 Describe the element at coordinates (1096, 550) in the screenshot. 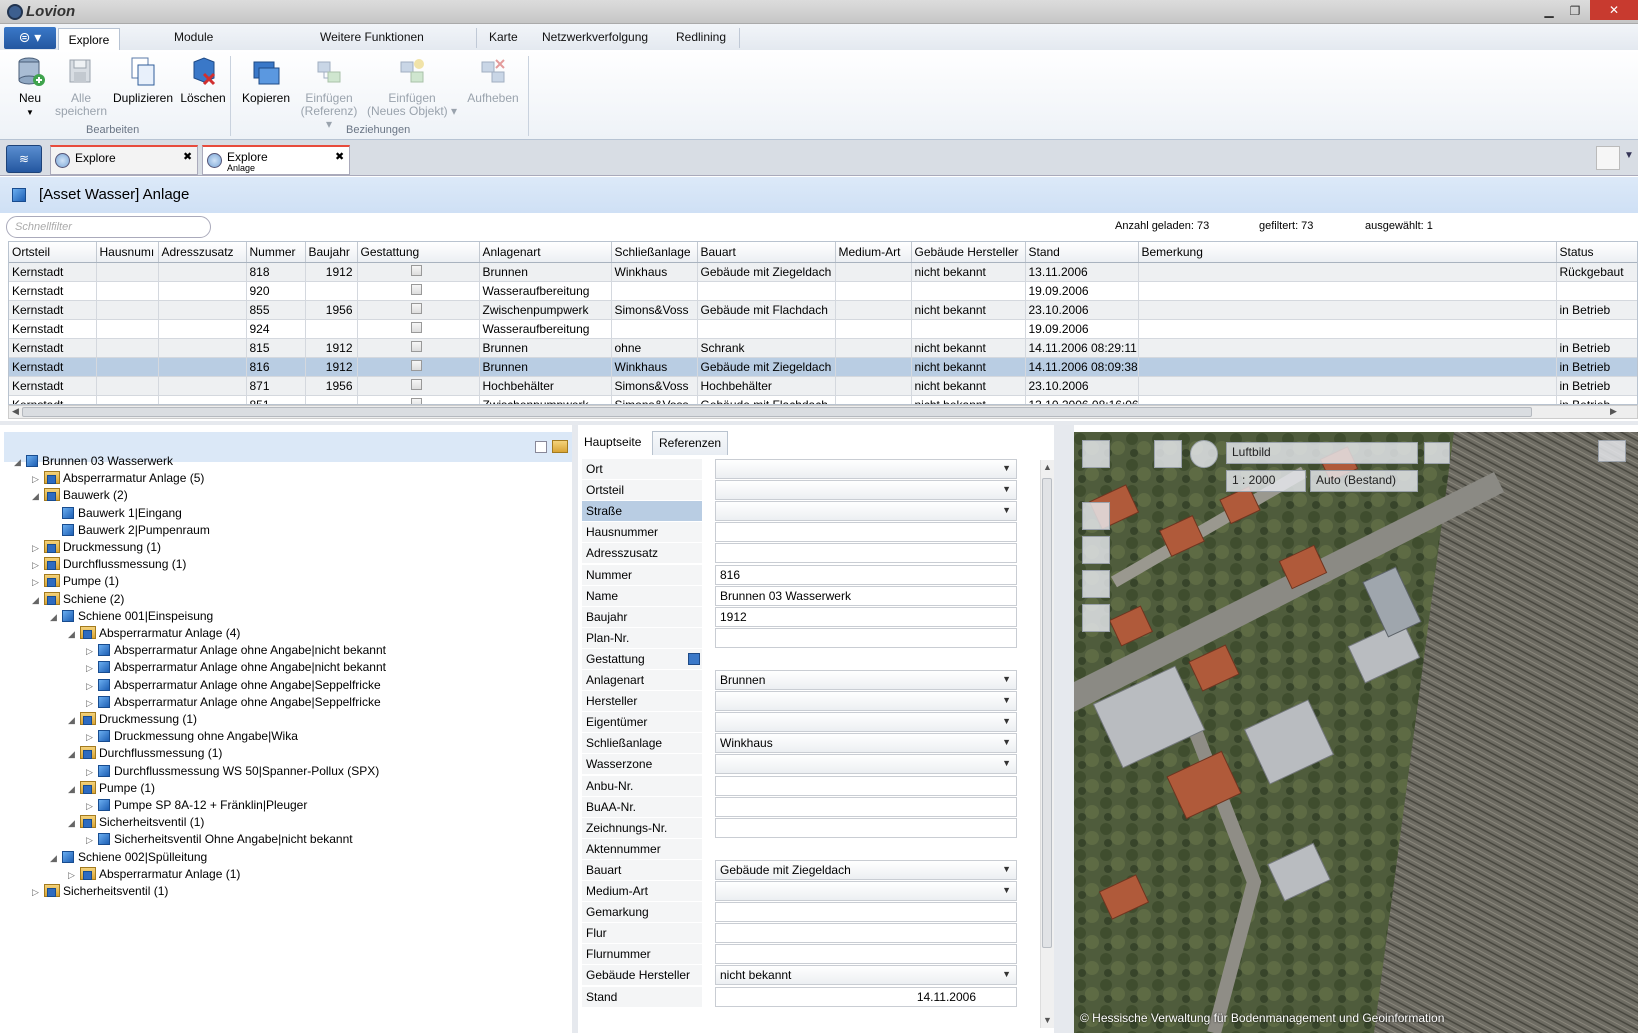

I see `map-zoom-out-icon` at that location.